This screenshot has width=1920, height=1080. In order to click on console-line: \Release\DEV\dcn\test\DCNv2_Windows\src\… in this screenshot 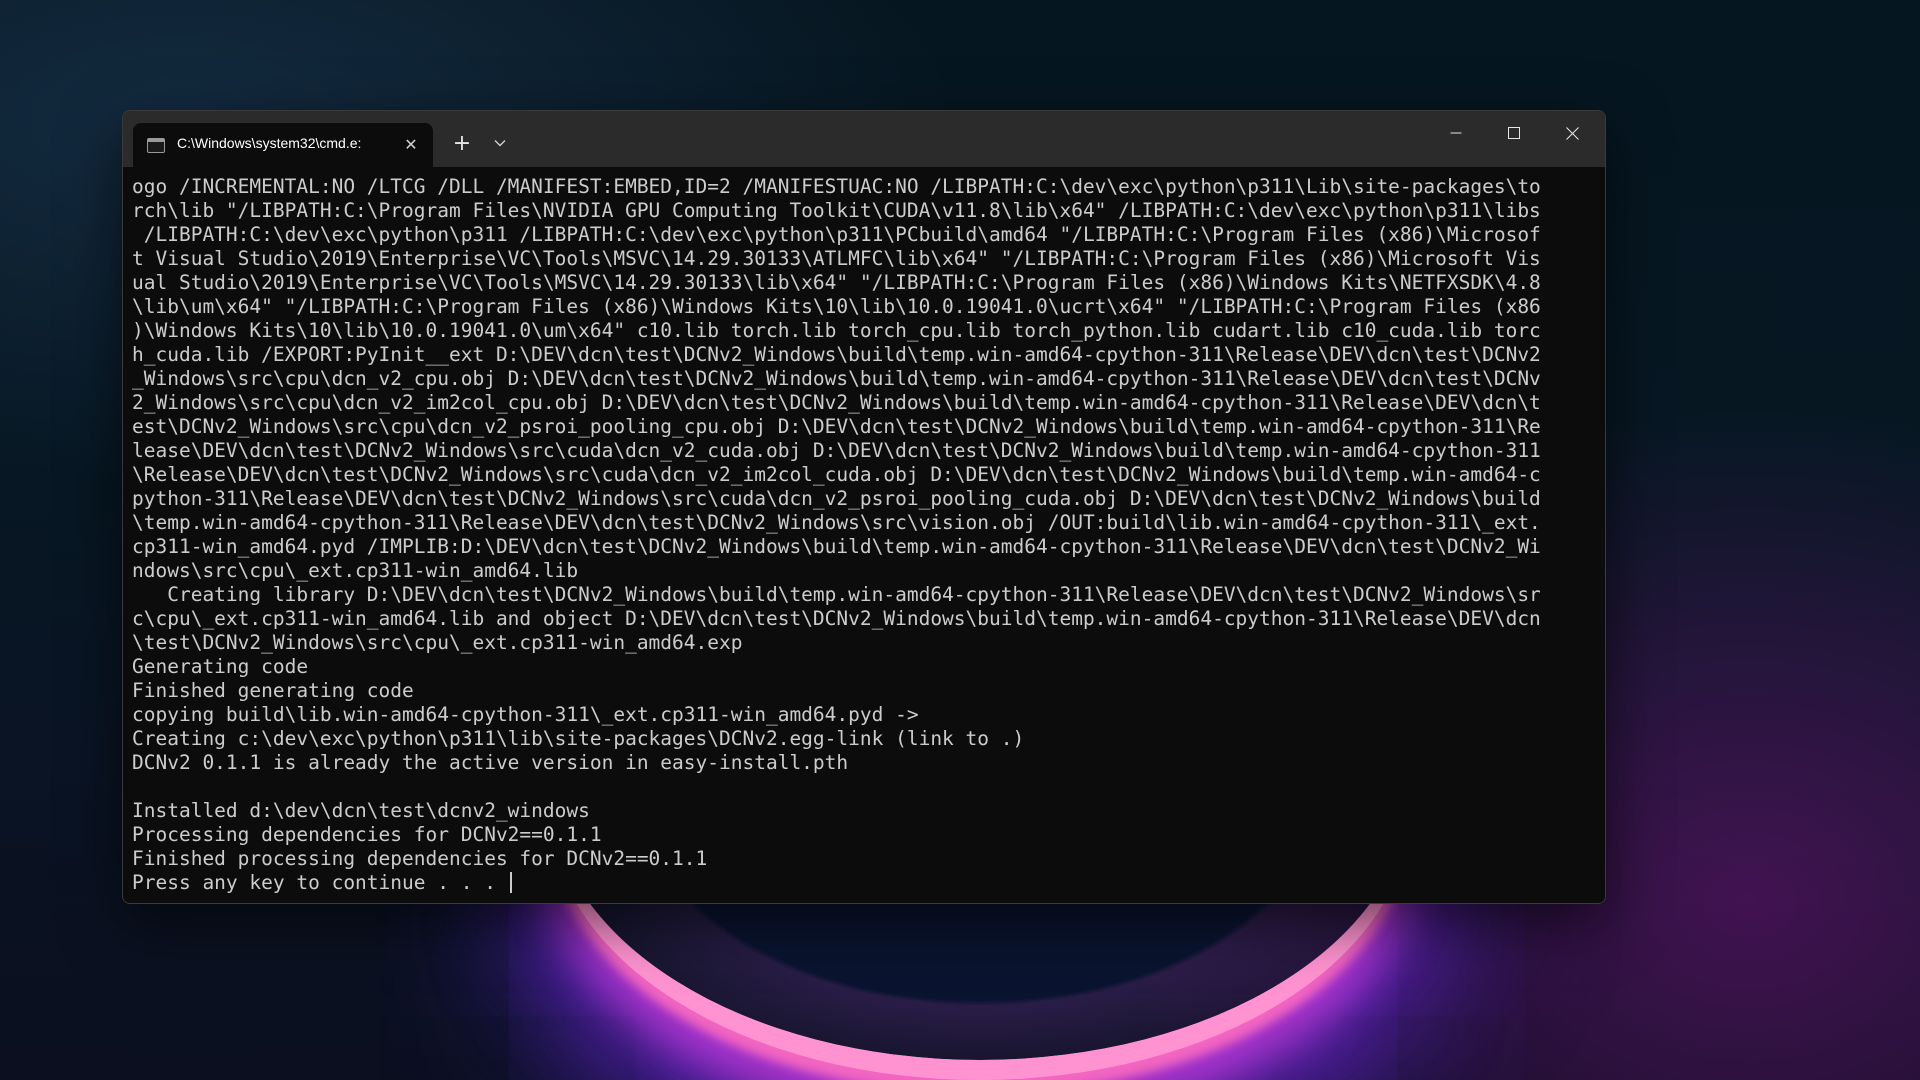, I will do `click(836, 474)`.